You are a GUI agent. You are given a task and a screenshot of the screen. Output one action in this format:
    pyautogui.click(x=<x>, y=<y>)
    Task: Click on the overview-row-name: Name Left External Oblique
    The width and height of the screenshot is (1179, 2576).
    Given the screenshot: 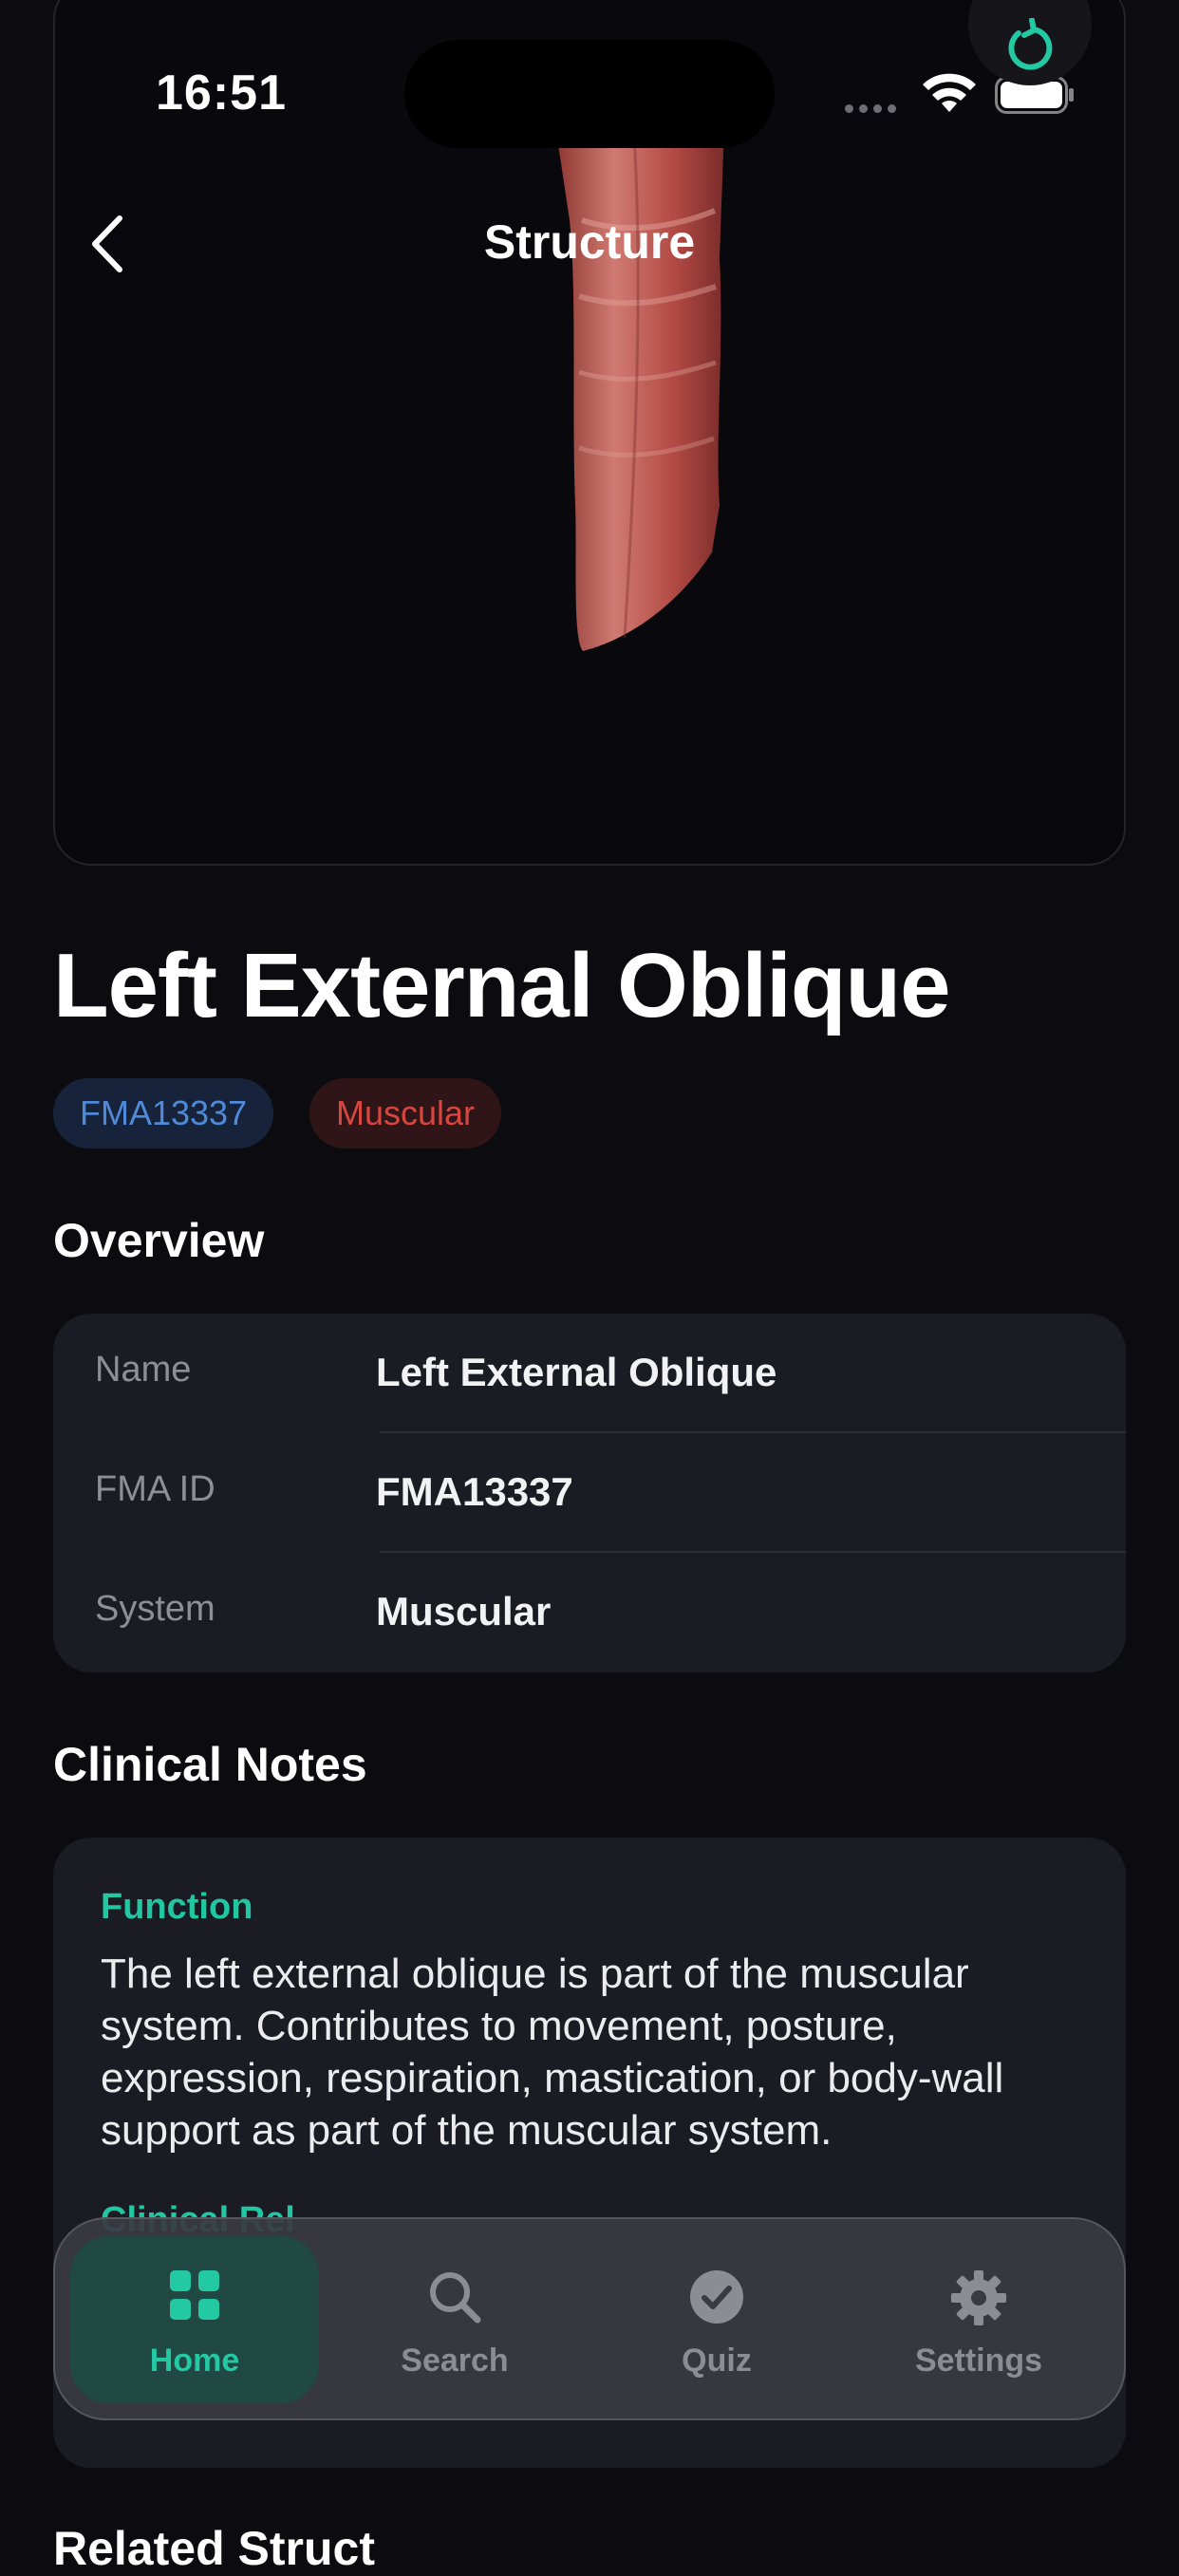 What is the action you would take?
    pyautogui.click(x=589, y=1373)
    